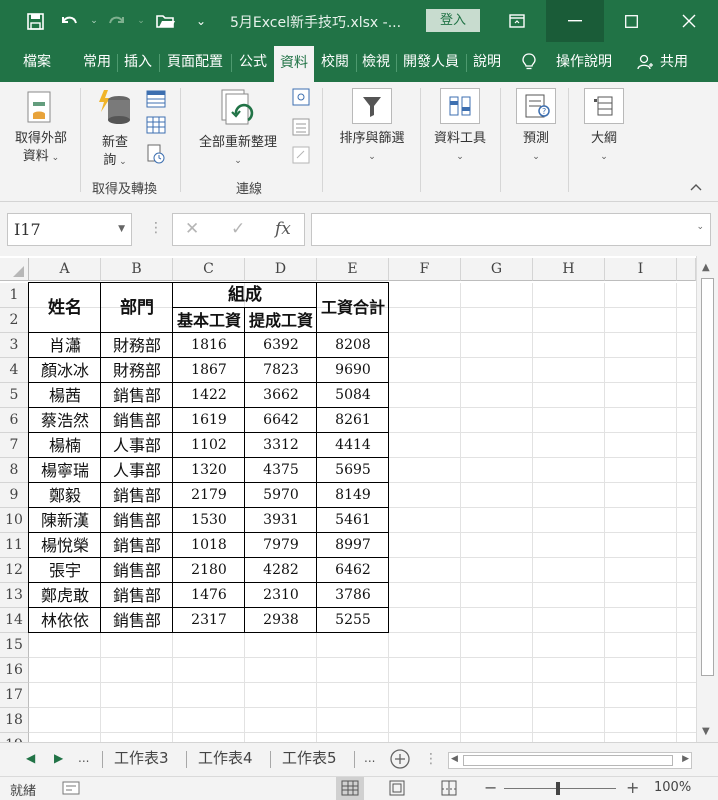  I want to click on tab-review: 校閱, so click(335, 62).